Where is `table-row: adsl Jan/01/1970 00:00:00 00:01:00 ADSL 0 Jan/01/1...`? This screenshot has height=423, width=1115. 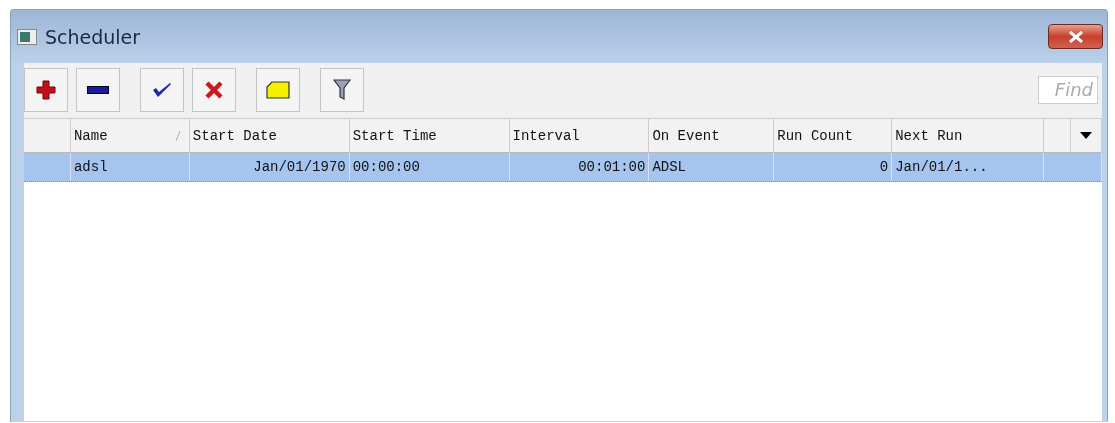
table-row: adsl Jan/01/1970 00:00:00 00:01:00 ADSL 0 Jan/01/1... is located at coordinates (563, 167).